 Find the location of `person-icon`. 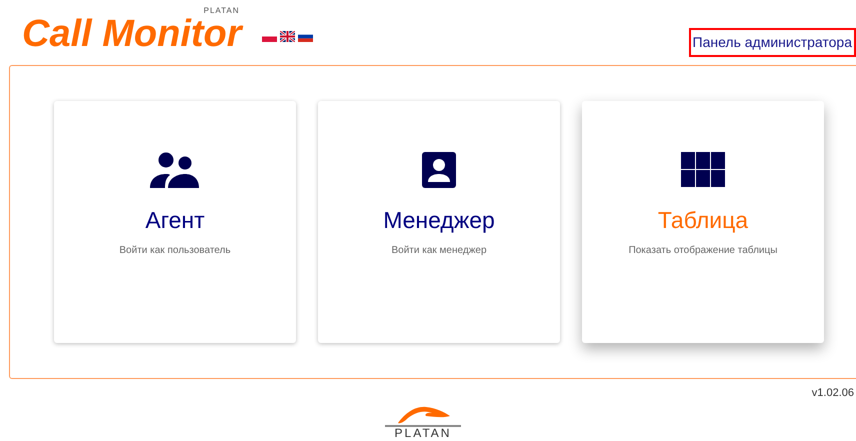

person-icon is located at coordinates (439, 170).